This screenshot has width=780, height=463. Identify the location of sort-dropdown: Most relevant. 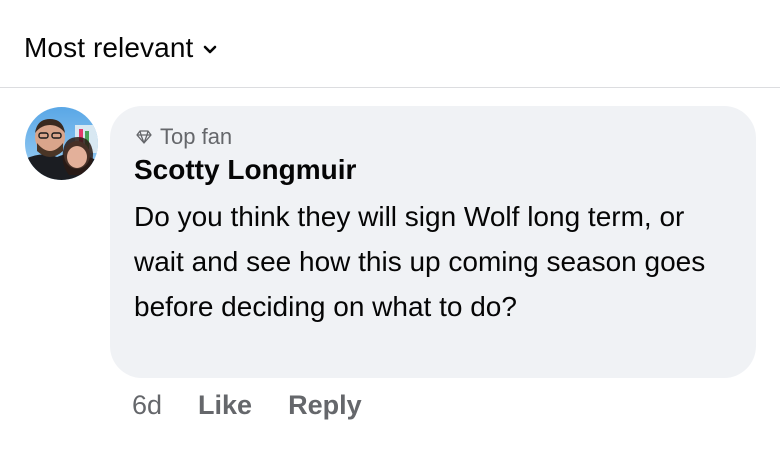
(120, 48).